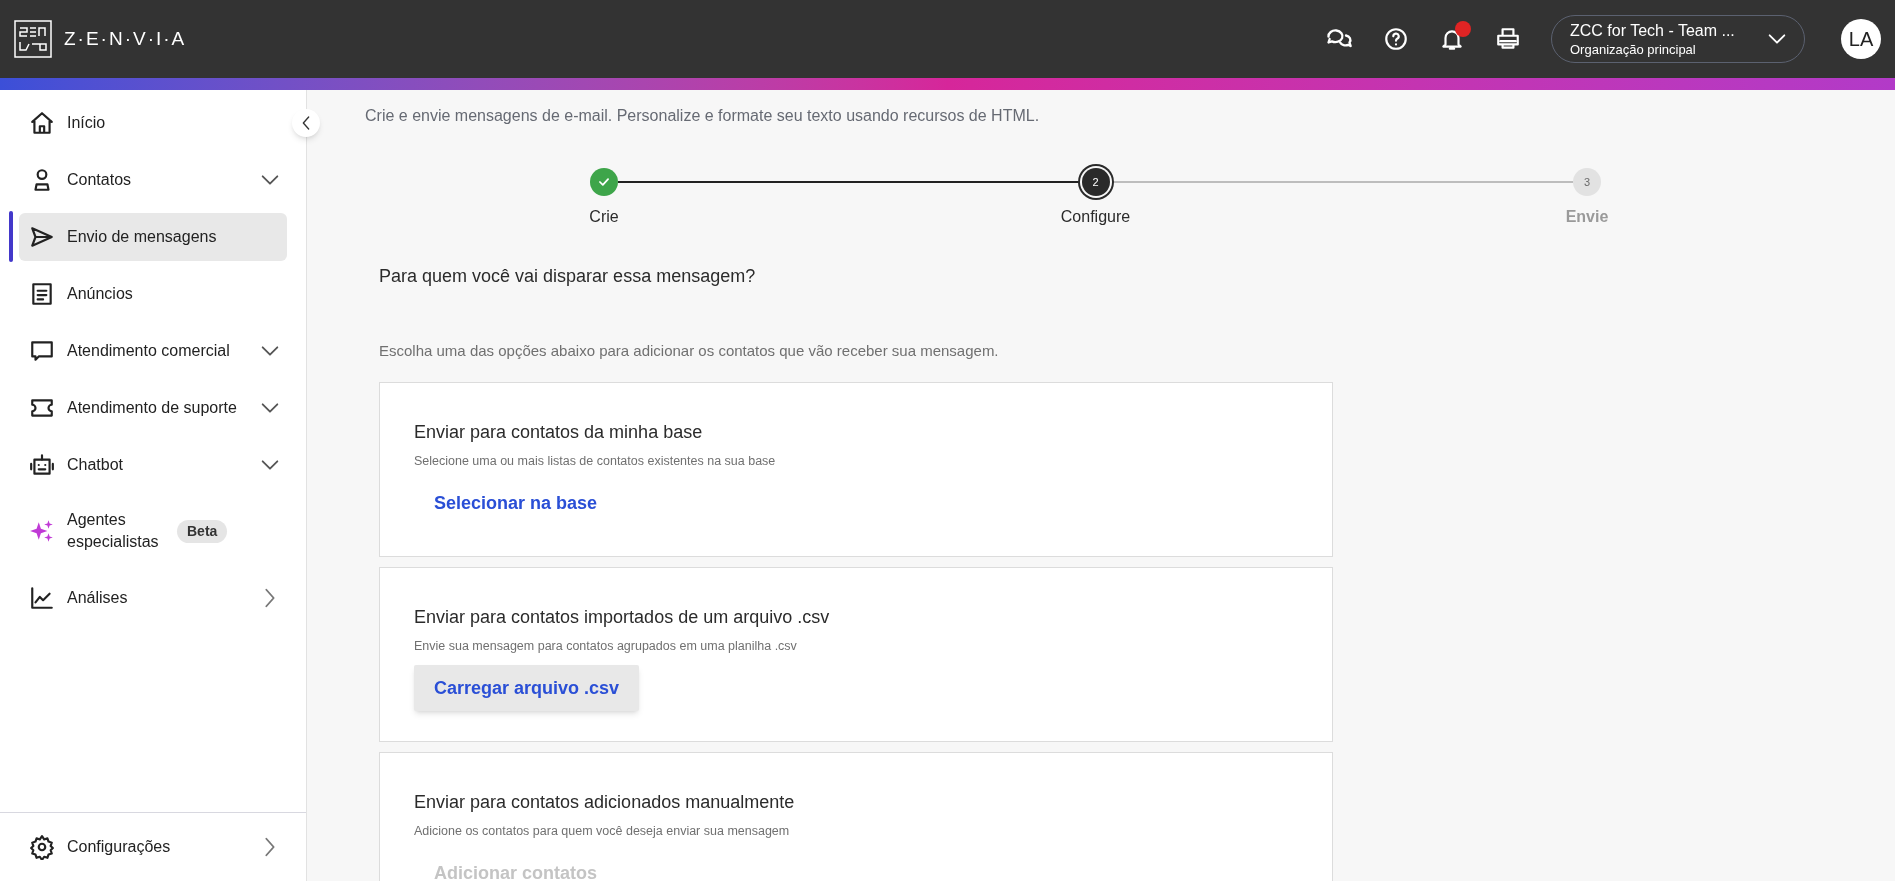 Image resolution: width=1895 pixels, height=881 pixels. What do you see at coordinates (689, 351) in the screenshot?
I see `section-instruction: Escolha uma das opções abaixo para adicionar os contatos que vão receber sua mensagem.` at bounding box center [689, 351].